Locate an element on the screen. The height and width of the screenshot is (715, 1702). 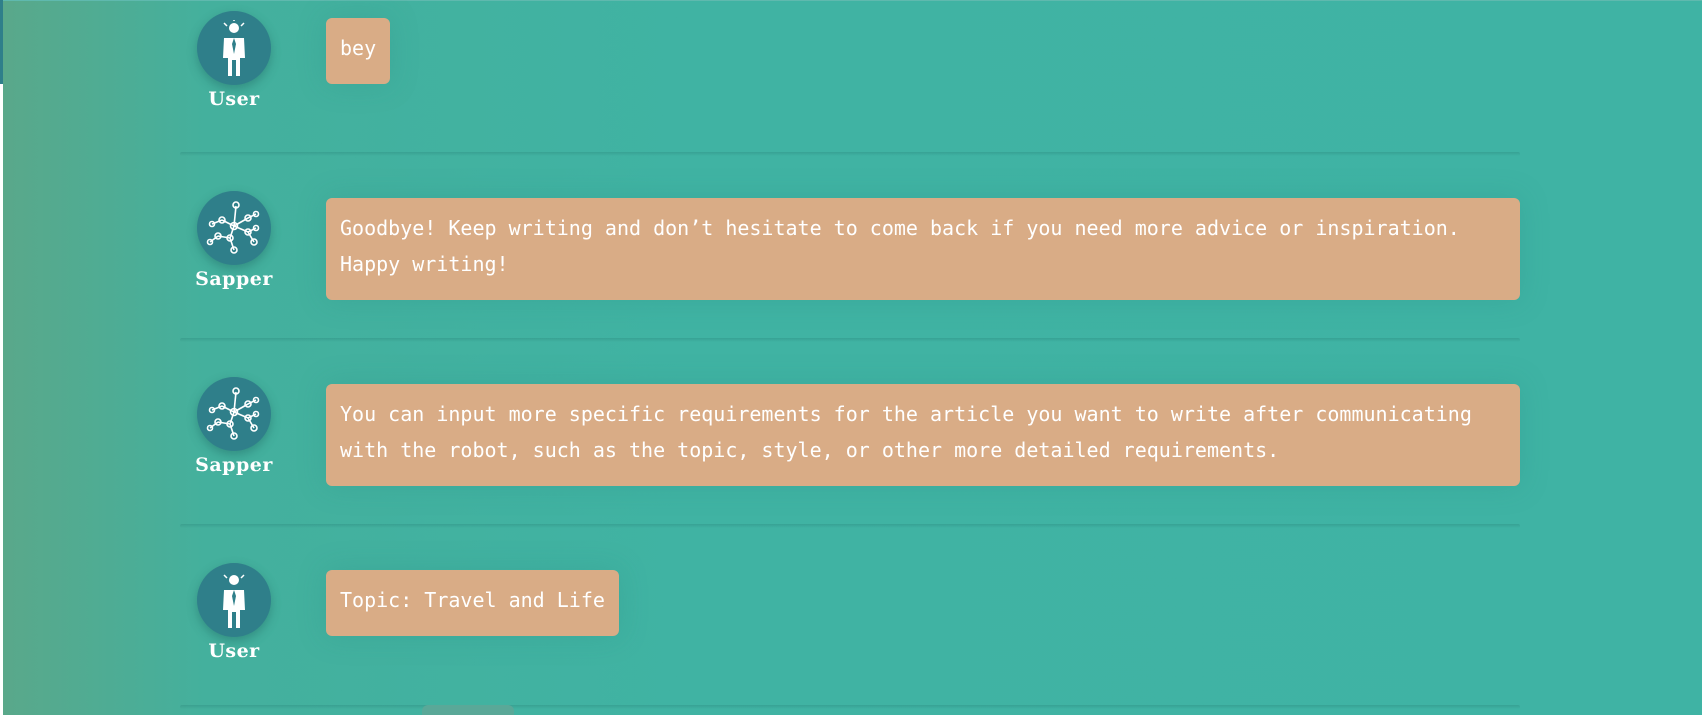
message-bubble: Topic: Travel and Life is located at coordinates (472, 603).